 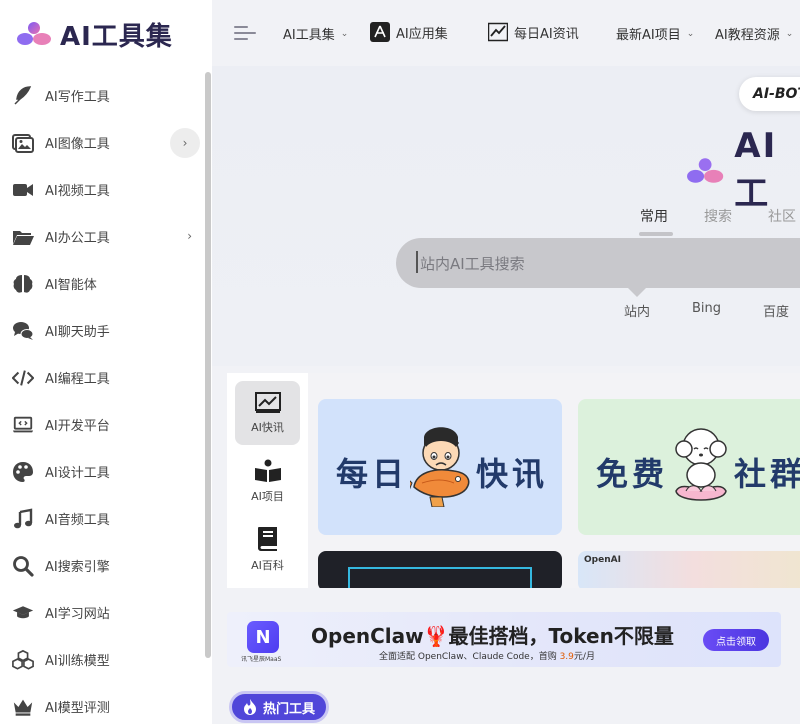 I want to click on ai-bot-badge: AI-BOT, so click(x=769, y=94).